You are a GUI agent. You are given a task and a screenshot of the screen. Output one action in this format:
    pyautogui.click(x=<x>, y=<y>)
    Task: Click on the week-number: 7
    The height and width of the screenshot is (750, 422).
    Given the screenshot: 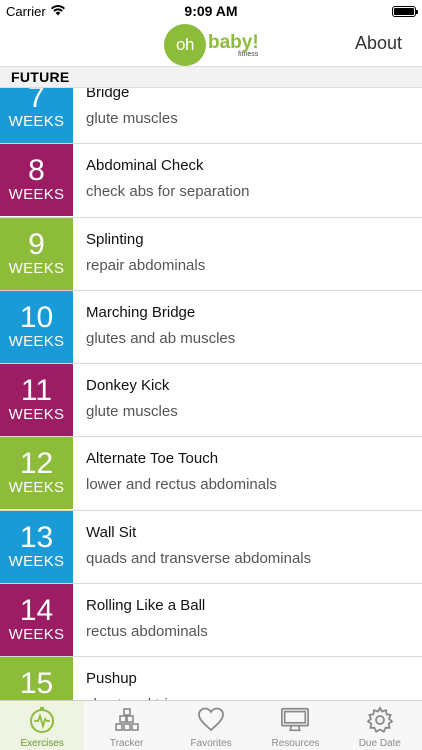 What is the action you would take?
    pyautogui.click(x=36, y=101)
    